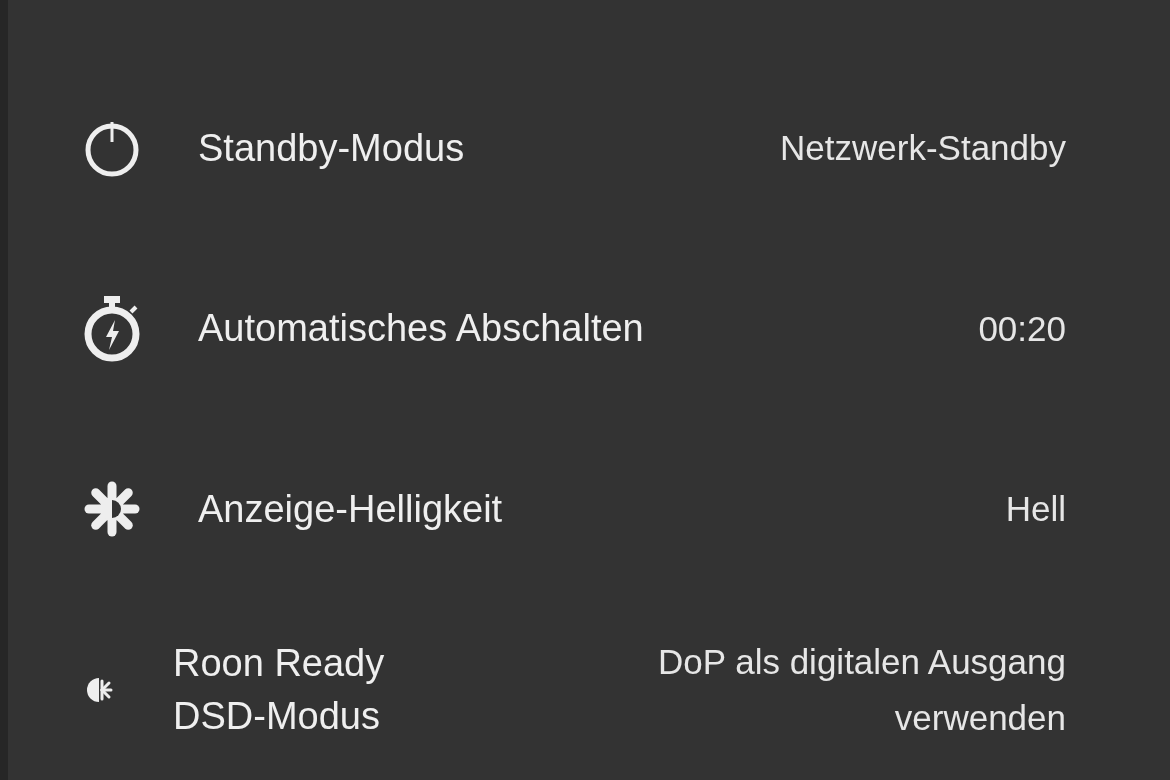 This screenshot has height=780, width=1170. What do you see at coordinates (1022, 328) in the screenshot?
I see `setting-value: 00:20` at bounding box center [1022, 328].